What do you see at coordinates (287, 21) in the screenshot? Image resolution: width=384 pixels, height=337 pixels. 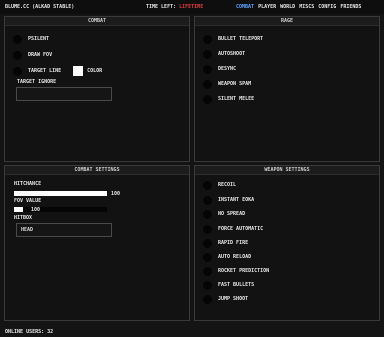 I see `rage-panel-title: RAGE` at bounding box center [287, 21].